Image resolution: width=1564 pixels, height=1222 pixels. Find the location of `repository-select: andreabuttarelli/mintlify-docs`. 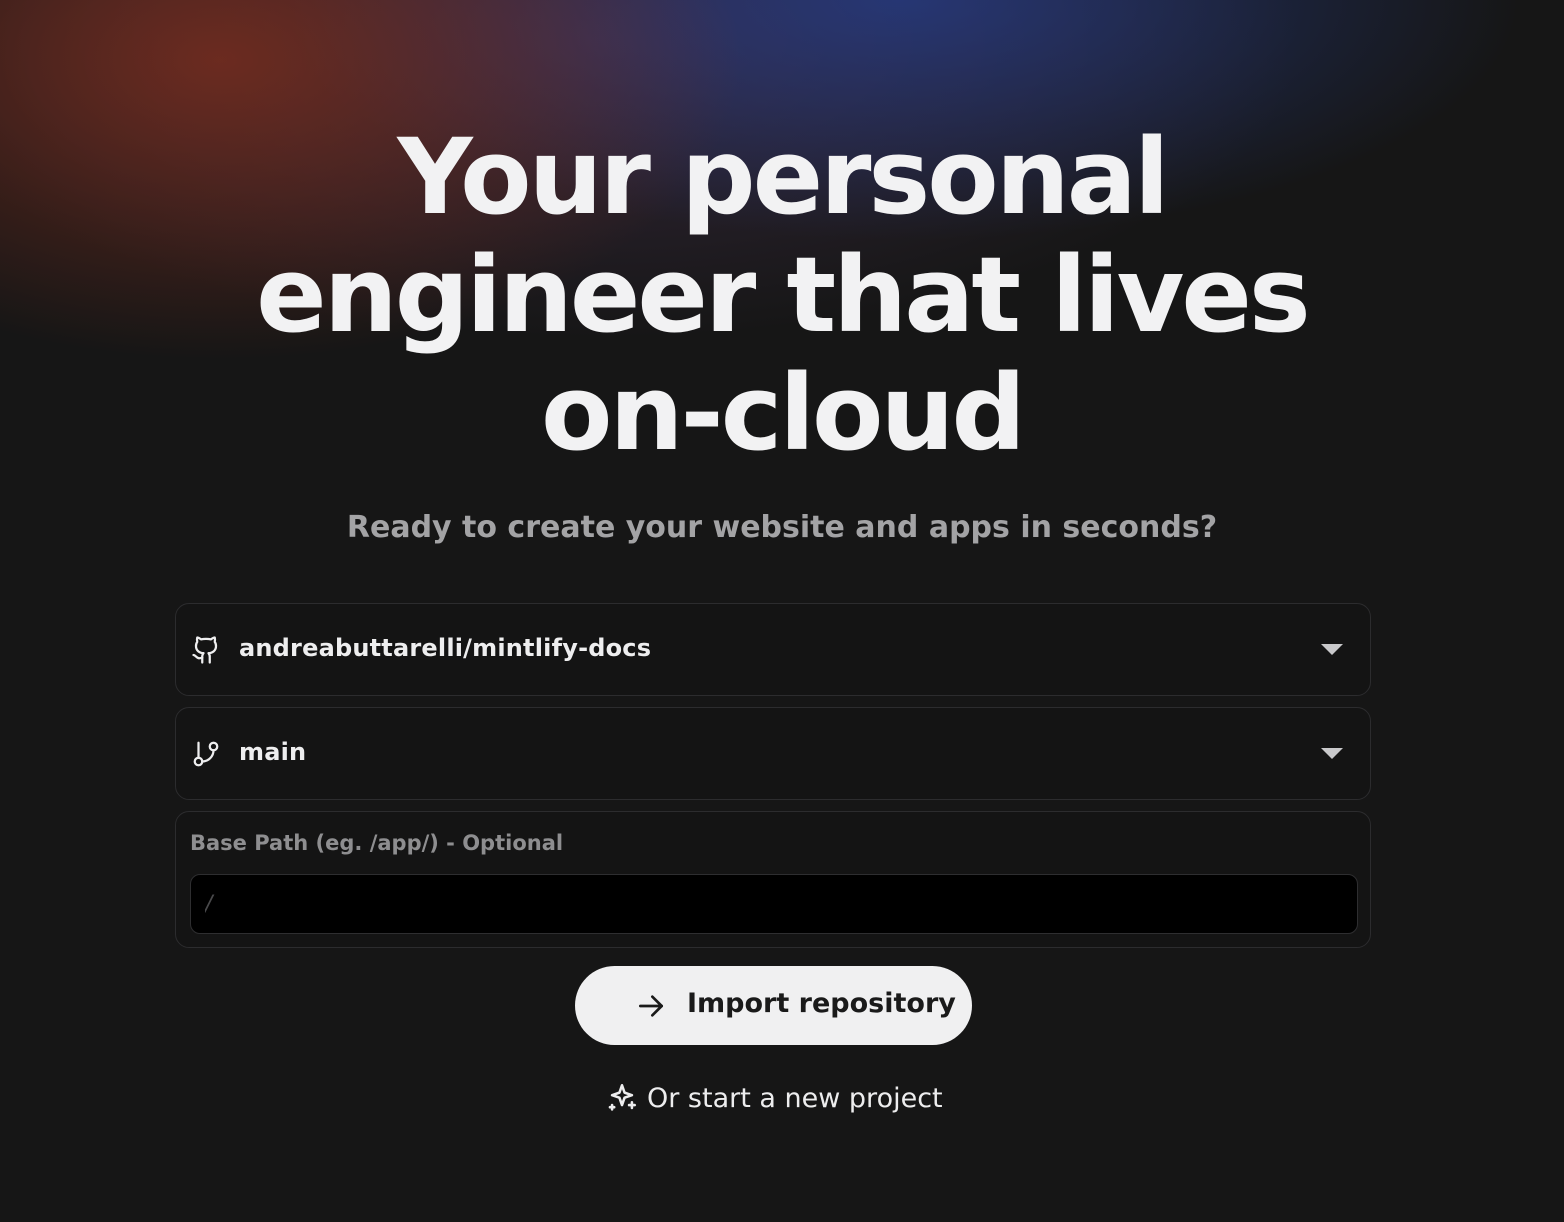

repository-select: andreabuttarelli/mintlify-docs is located at coordinates (773, 649).